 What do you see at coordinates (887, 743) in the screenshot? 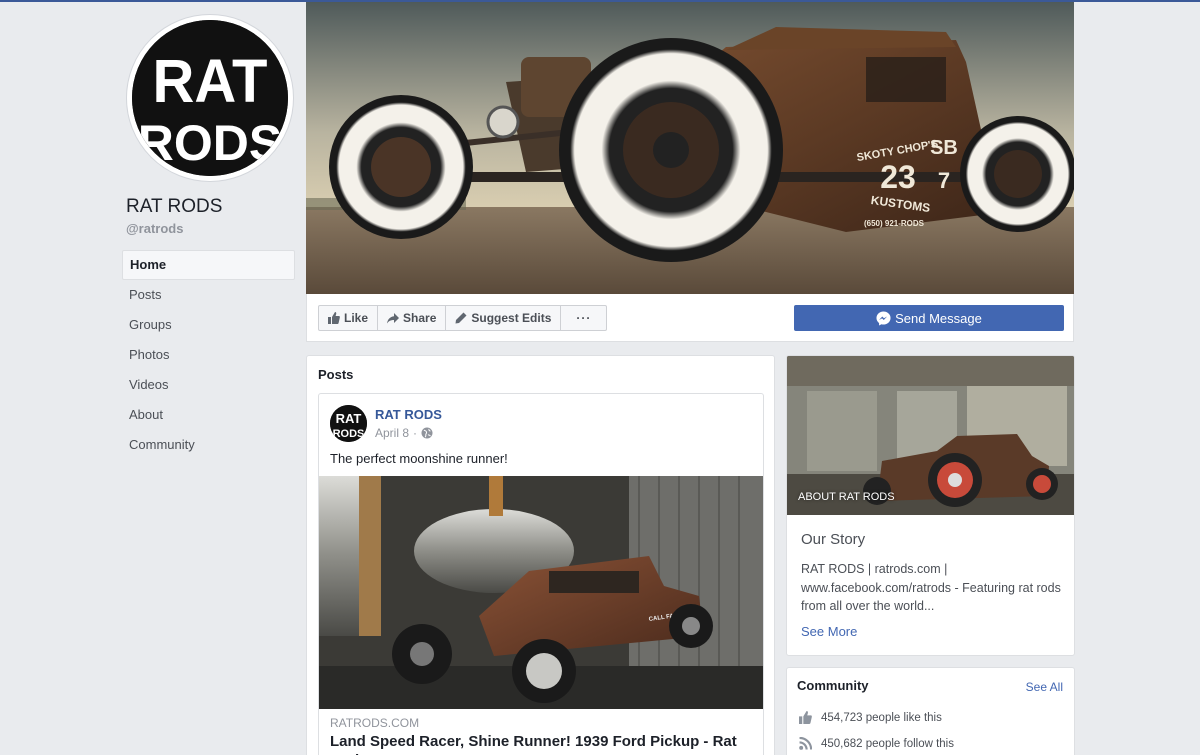
I see `follows-count-text: 450,682 people follow this` at bounding box center [887, 743].